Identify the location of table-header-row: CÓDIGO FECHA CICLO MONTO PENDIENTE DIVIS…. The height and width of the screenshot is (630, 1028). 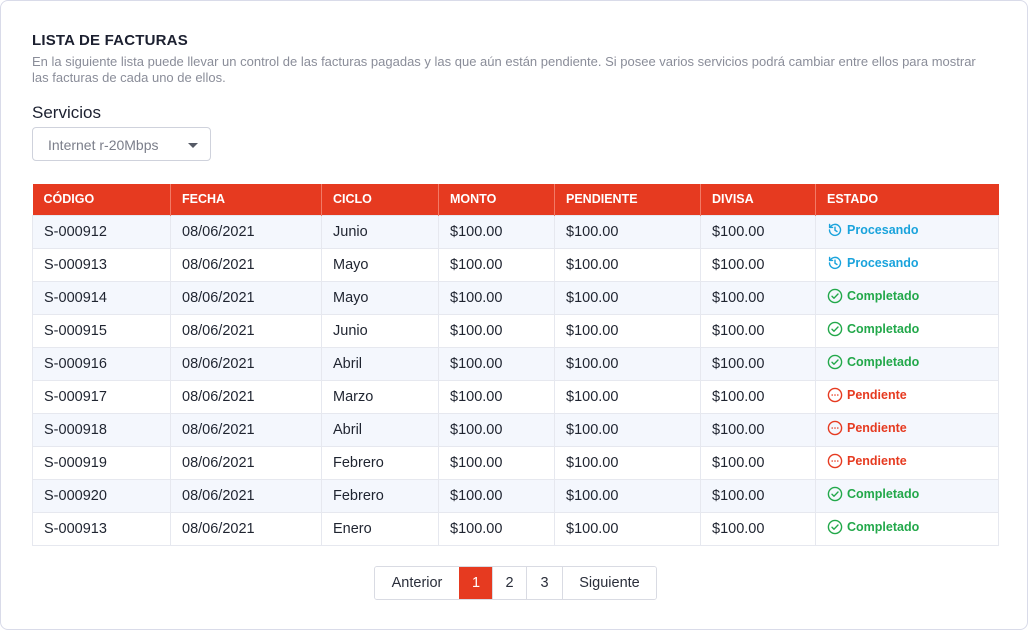
(515, 199).